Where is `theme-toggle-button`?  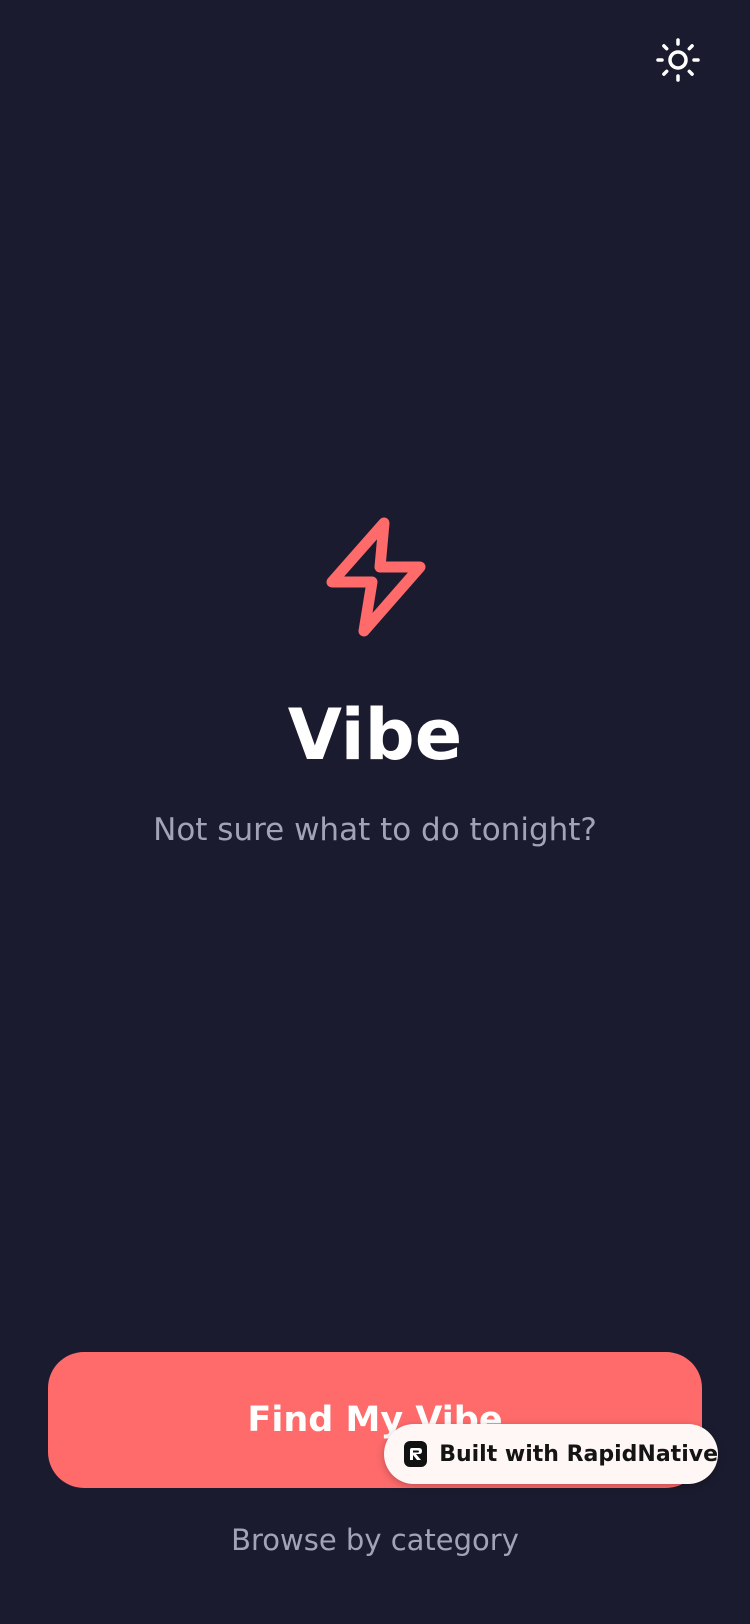 theme-toggle-button is located at coordinates (678, 60).